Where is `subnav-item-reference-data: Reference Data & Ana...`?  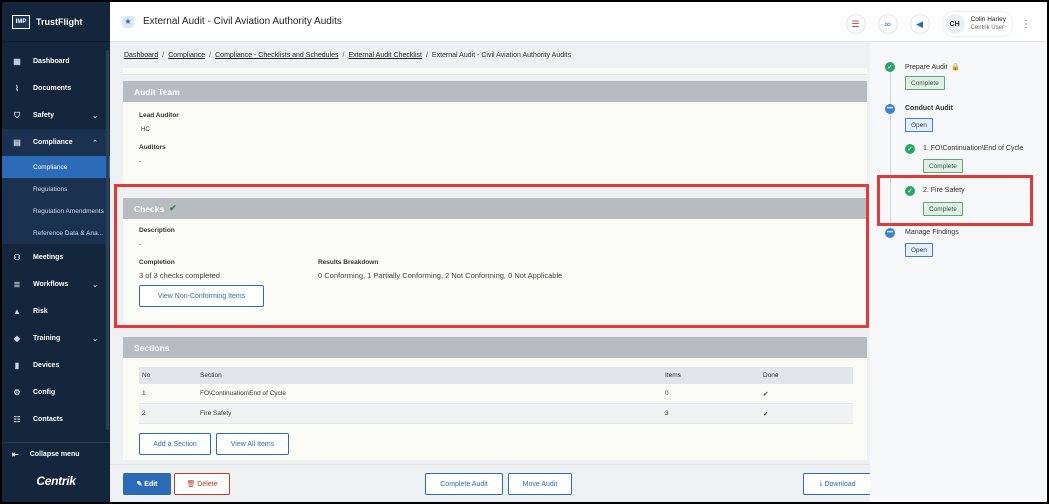 subnav-item-reference-data: Reference Data & Ana... is located at coordinates (56, 233).